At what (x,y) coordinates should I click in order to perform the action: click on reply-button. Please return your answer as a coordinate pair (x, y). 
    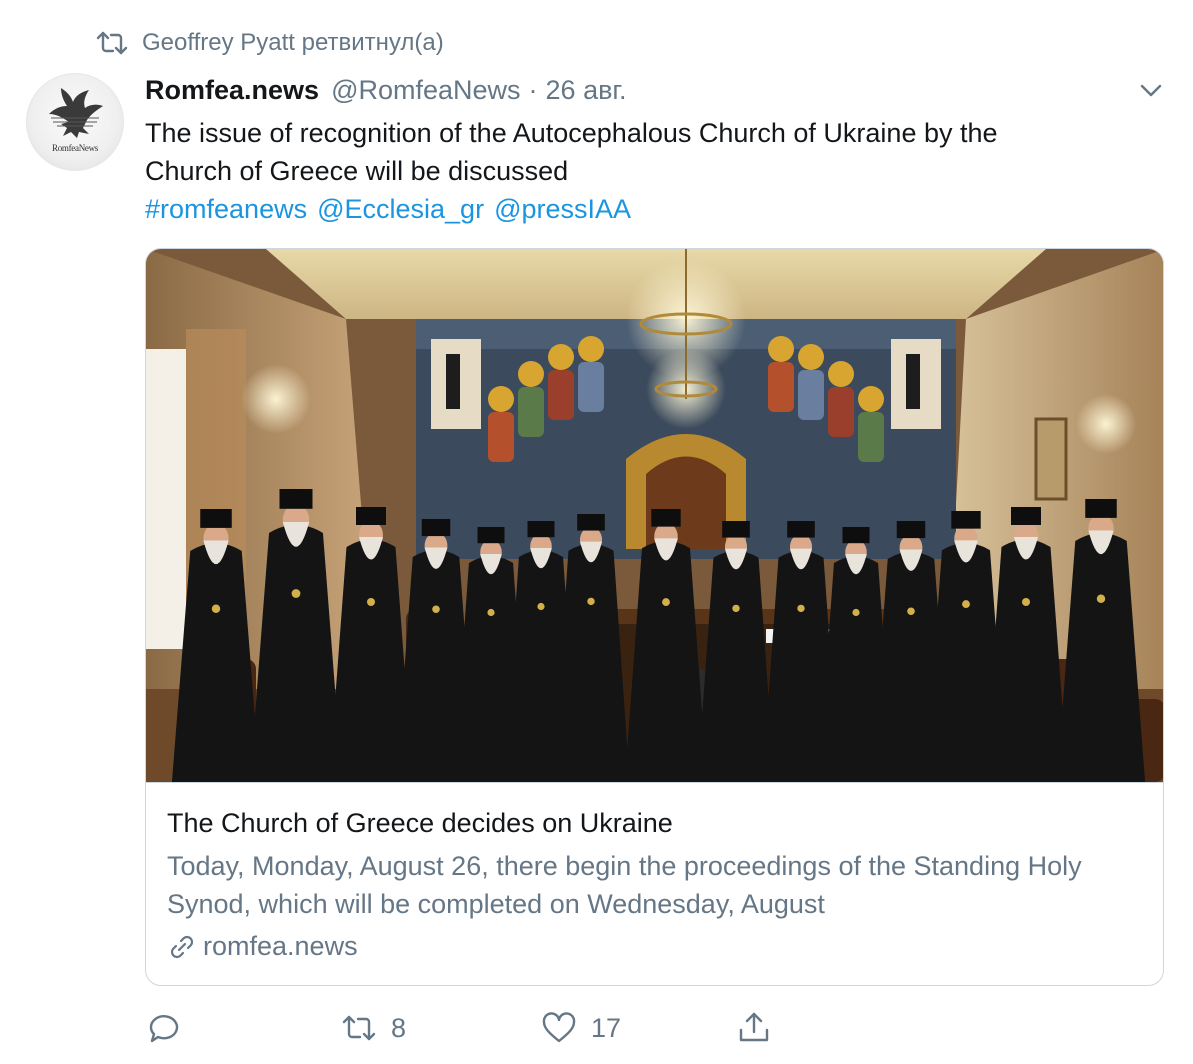
    Looking at the image, I should click on (171, 1028).